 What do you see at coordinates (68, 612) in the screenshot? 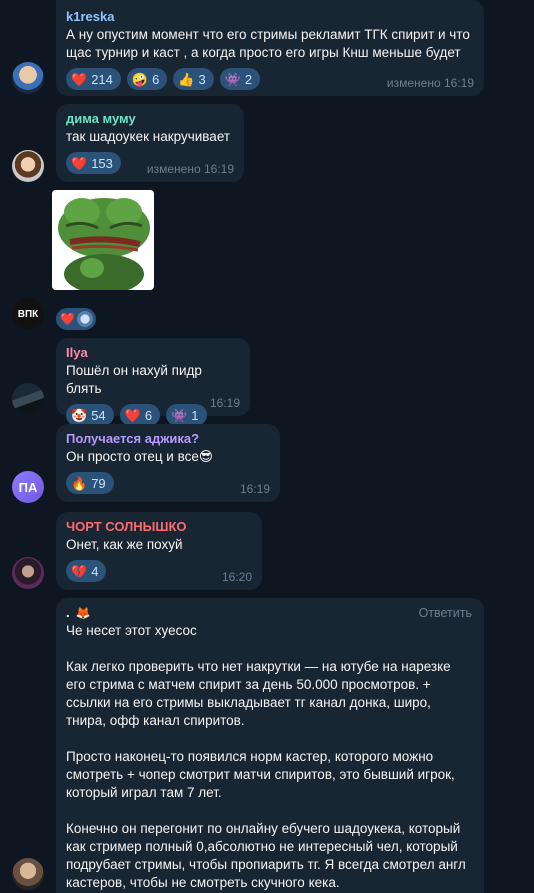
I see `author-name: .` at bounding box center [68, 612].